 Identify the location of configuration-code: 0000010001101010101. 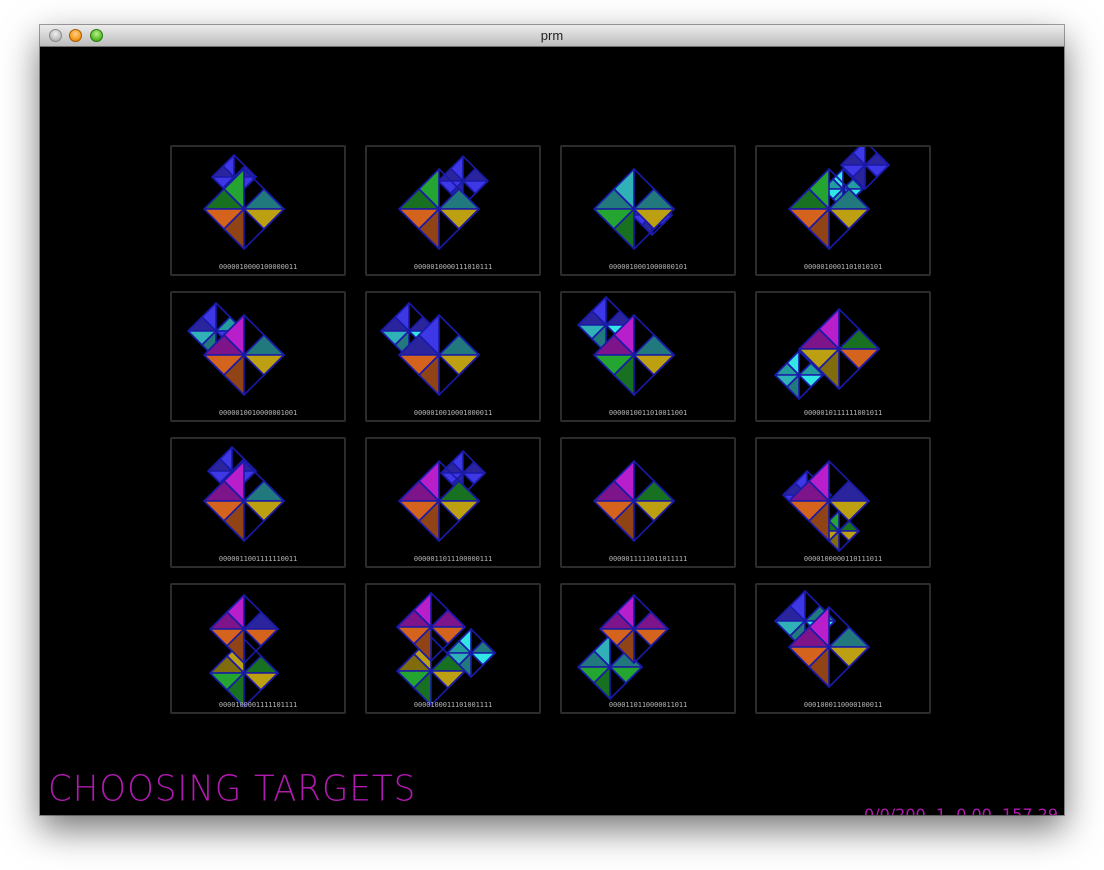
(843, 267).